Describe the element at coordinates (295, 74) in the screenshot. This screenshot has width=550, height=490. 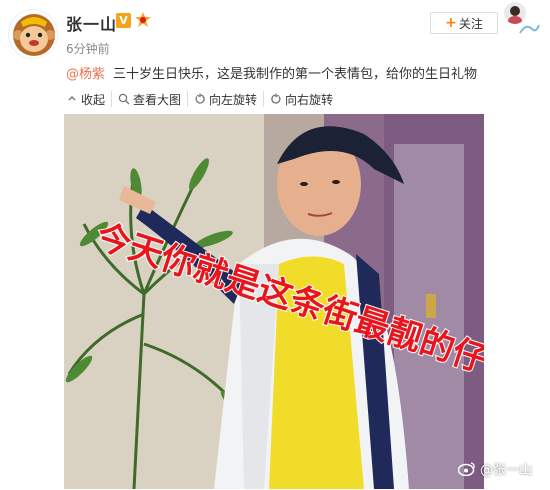
I see `post-body: 三十岁生日快乐，这是我制作的第一个表情包，给你的生日礼物` at that location.